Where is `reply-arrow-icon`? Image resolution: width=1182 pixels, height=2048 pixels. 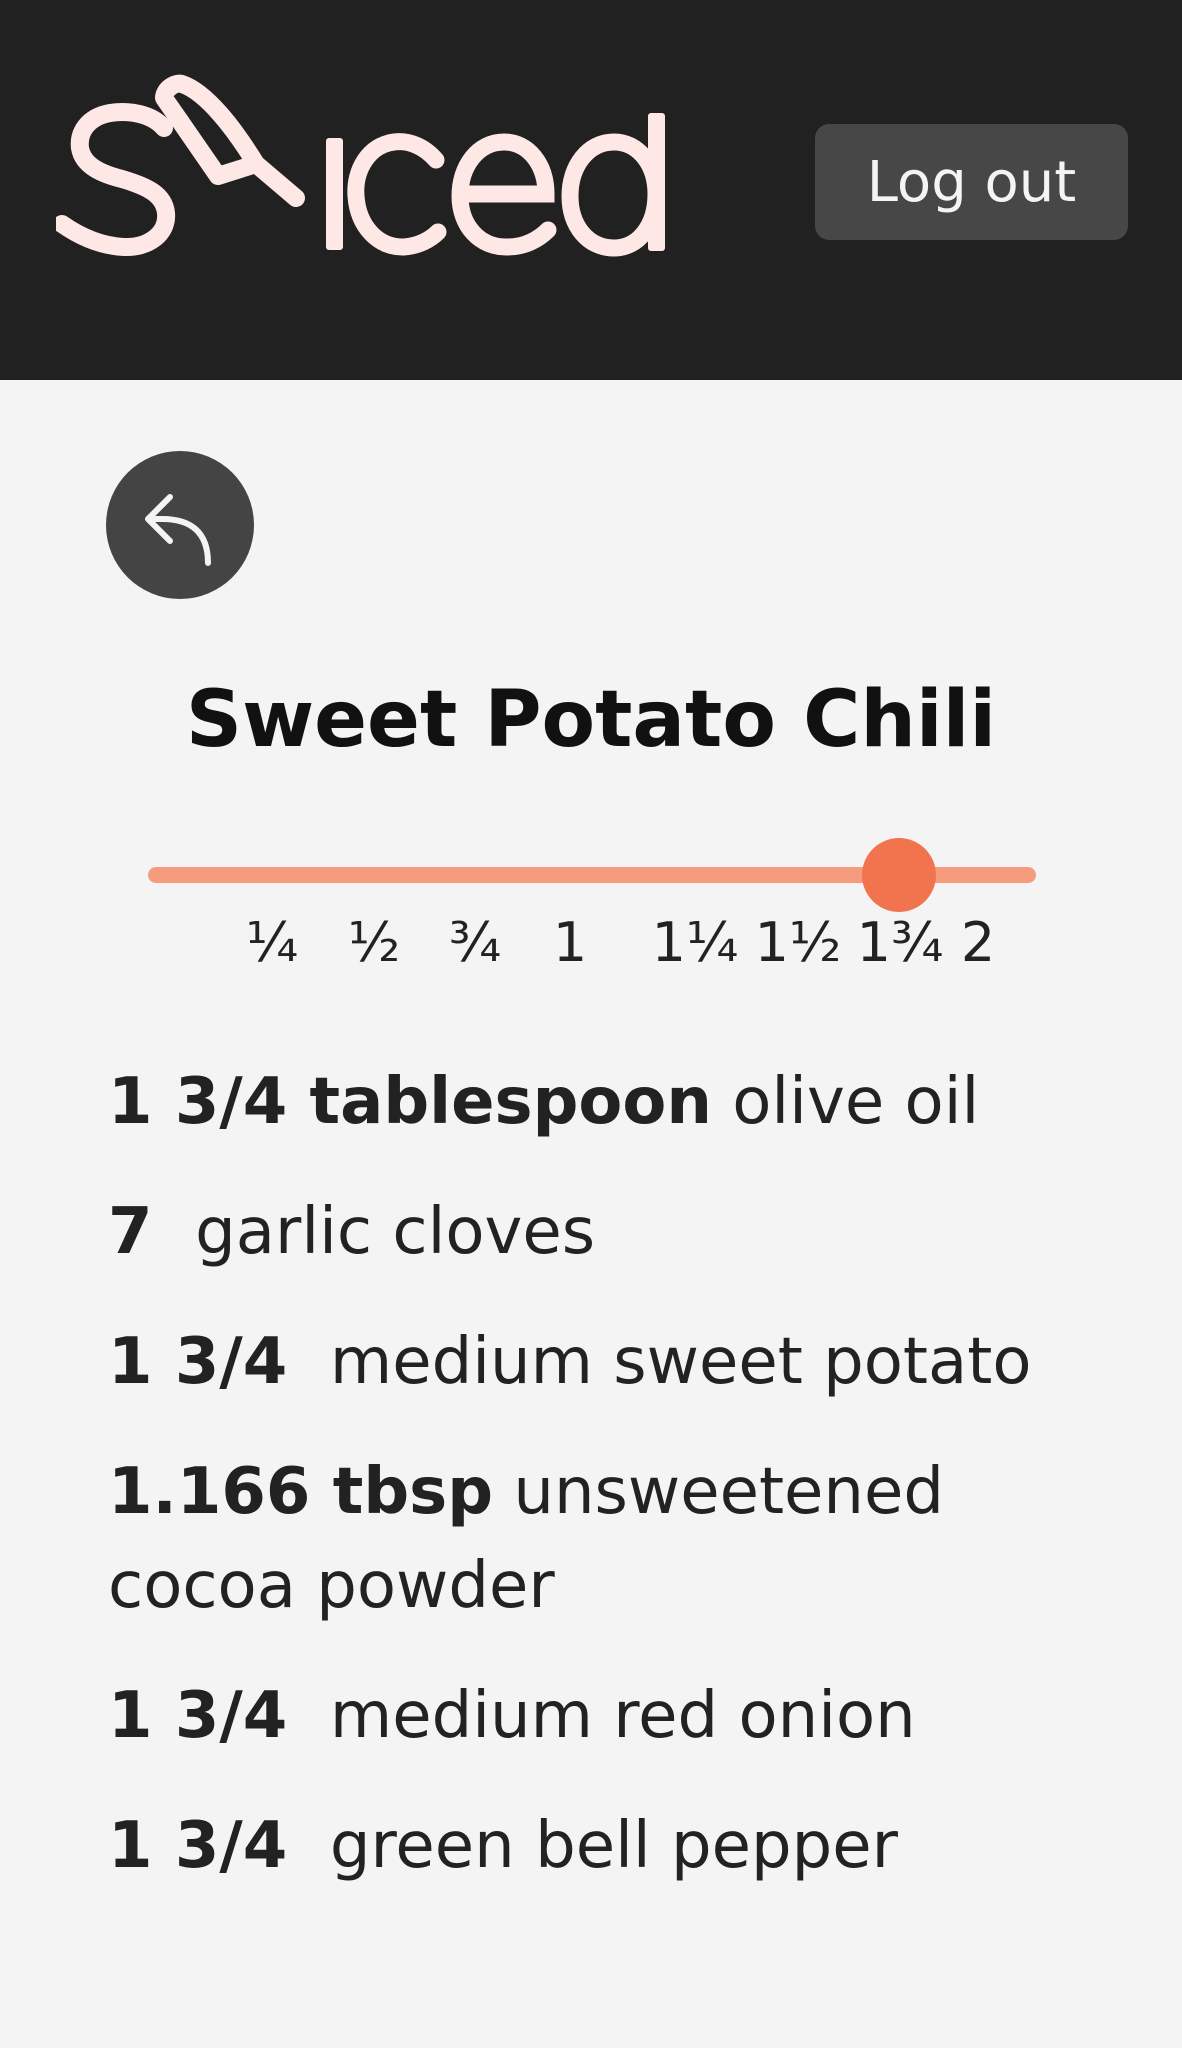
reply-arrow-icon is located at coordinates (178, 530).